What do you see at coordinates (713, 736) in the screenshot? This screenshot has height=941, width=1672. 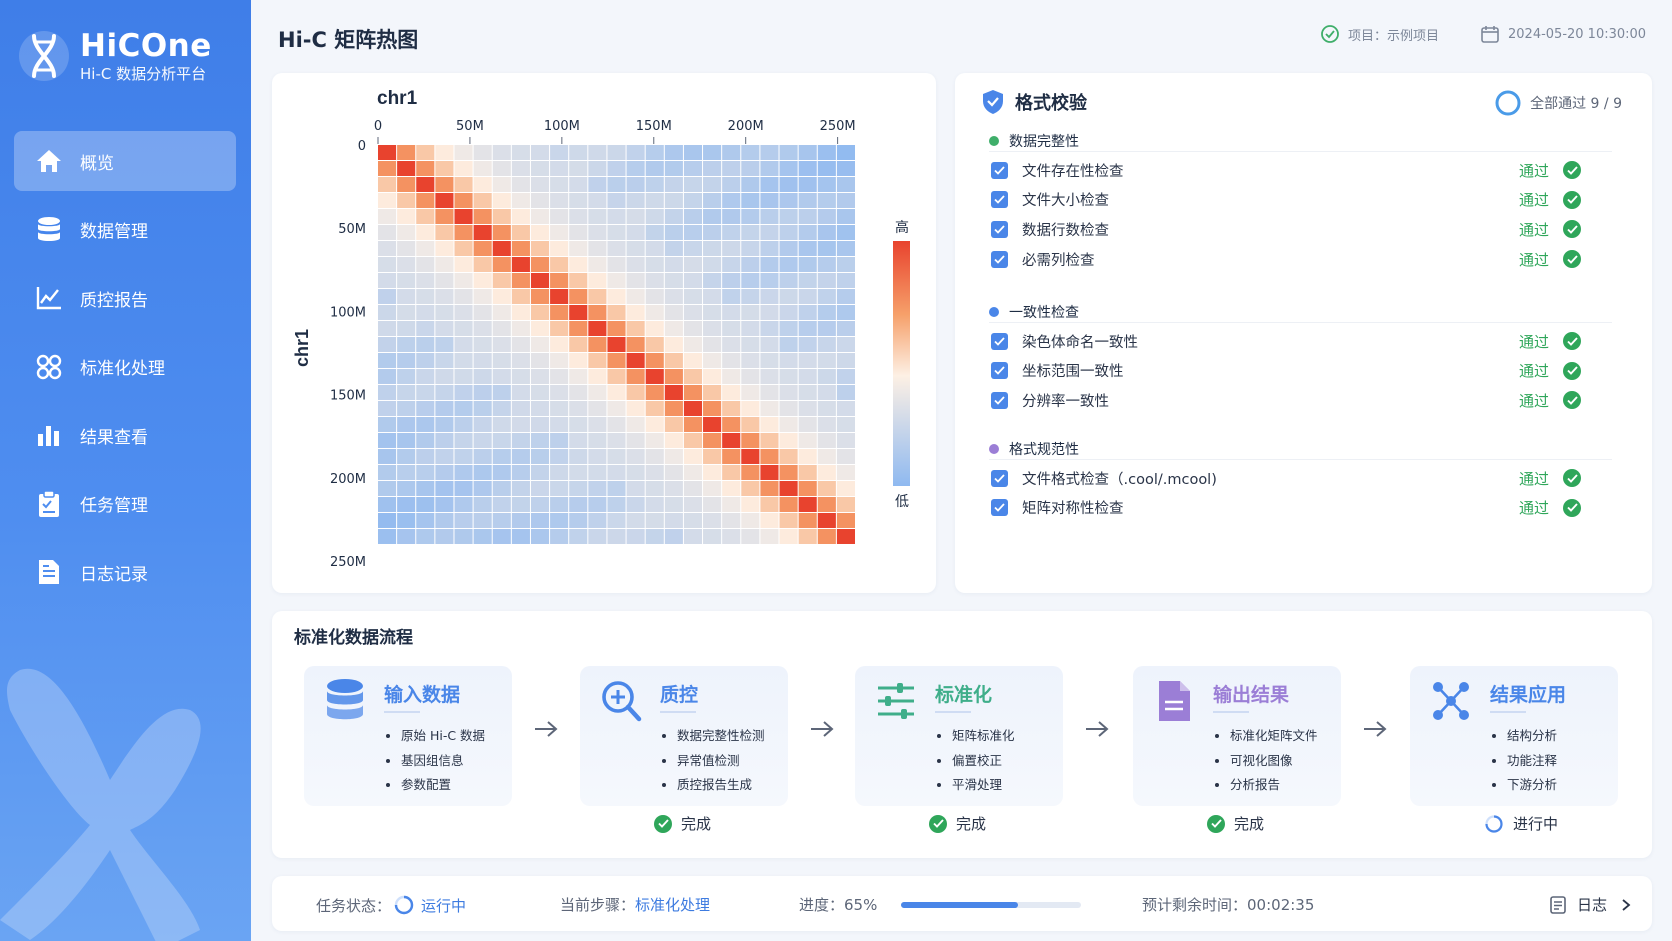 I see `step-detail-item: 数据完整性检测` at bounding box center [713, 736].